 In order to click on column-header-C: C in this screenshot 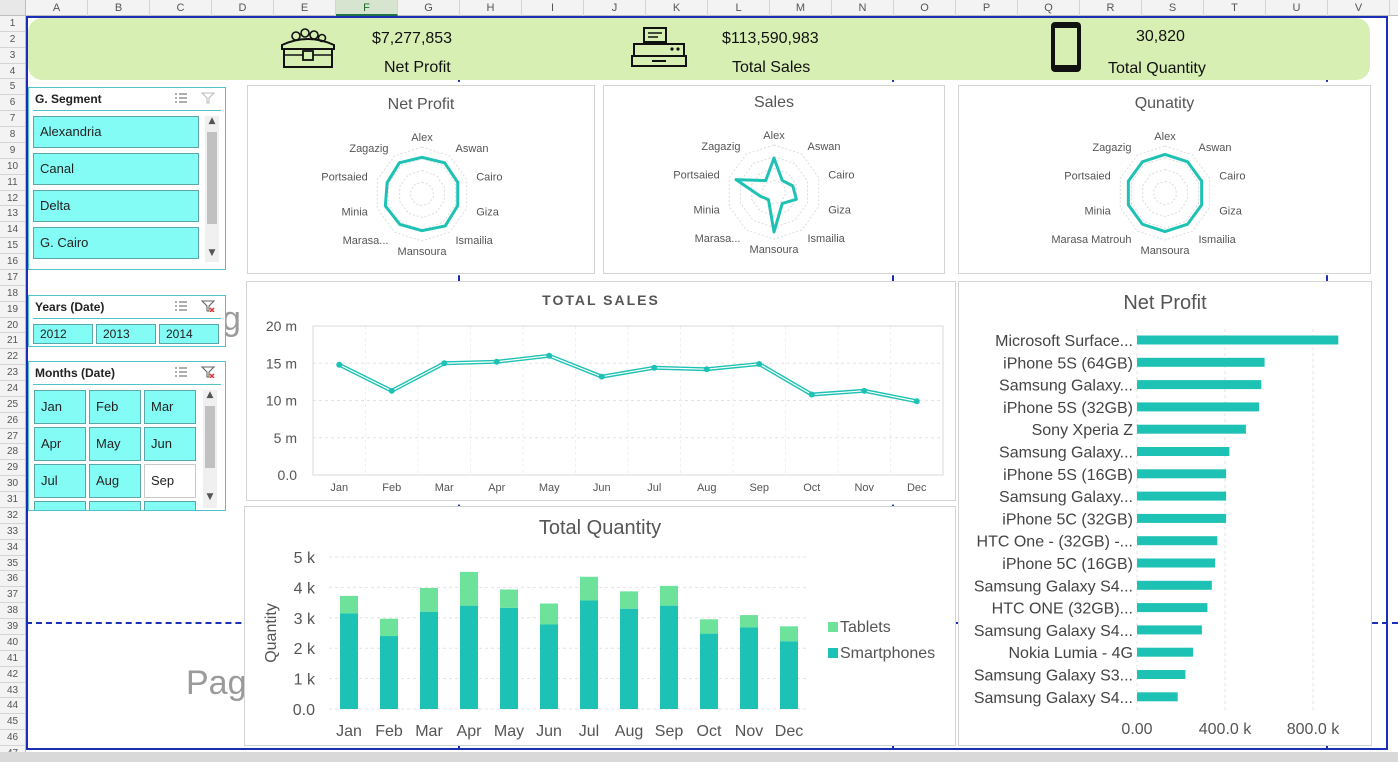, I will do `click(181, 8)`.